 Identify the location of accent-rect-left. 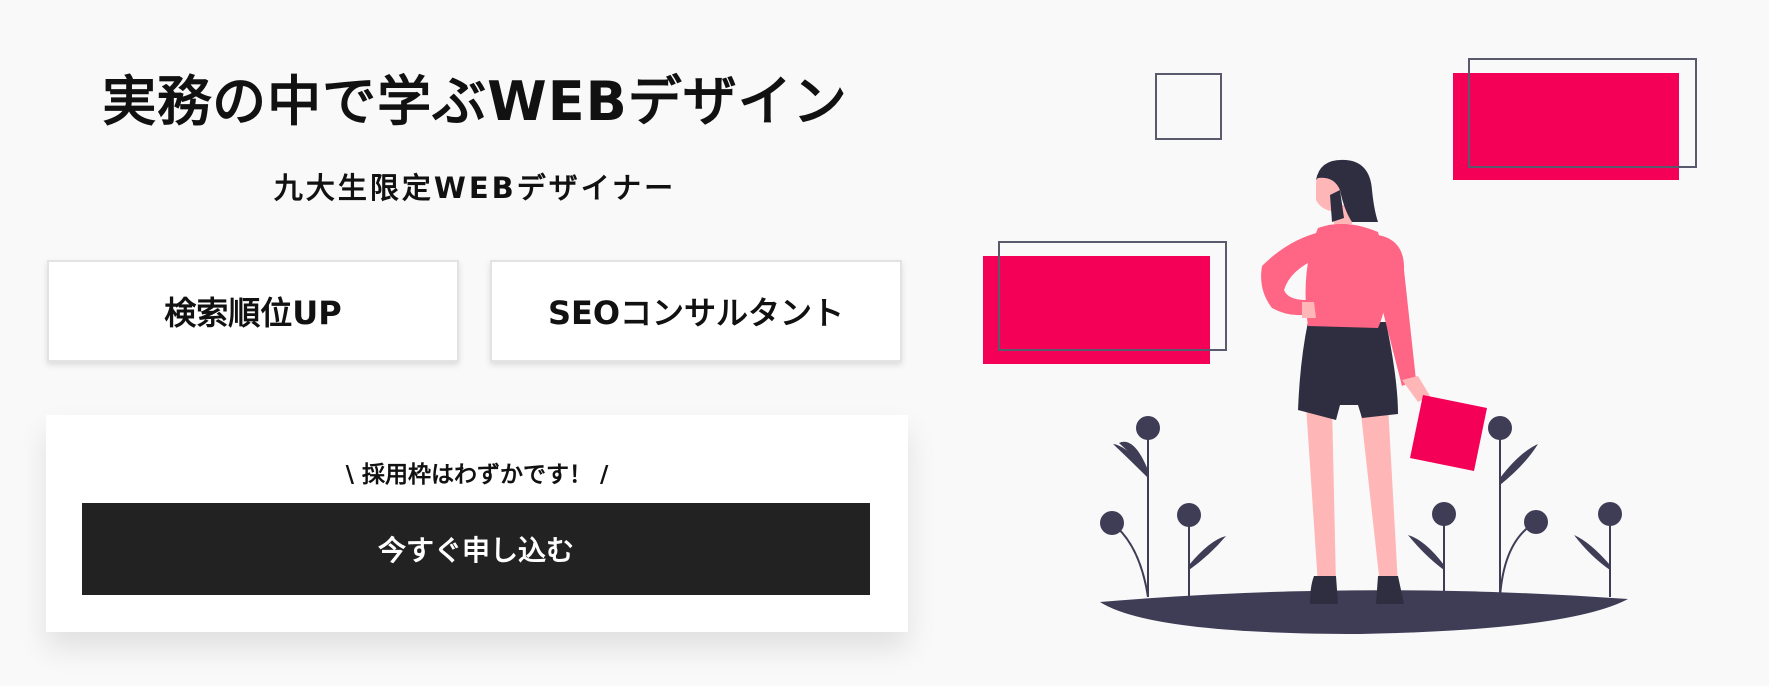
(1096, 310).